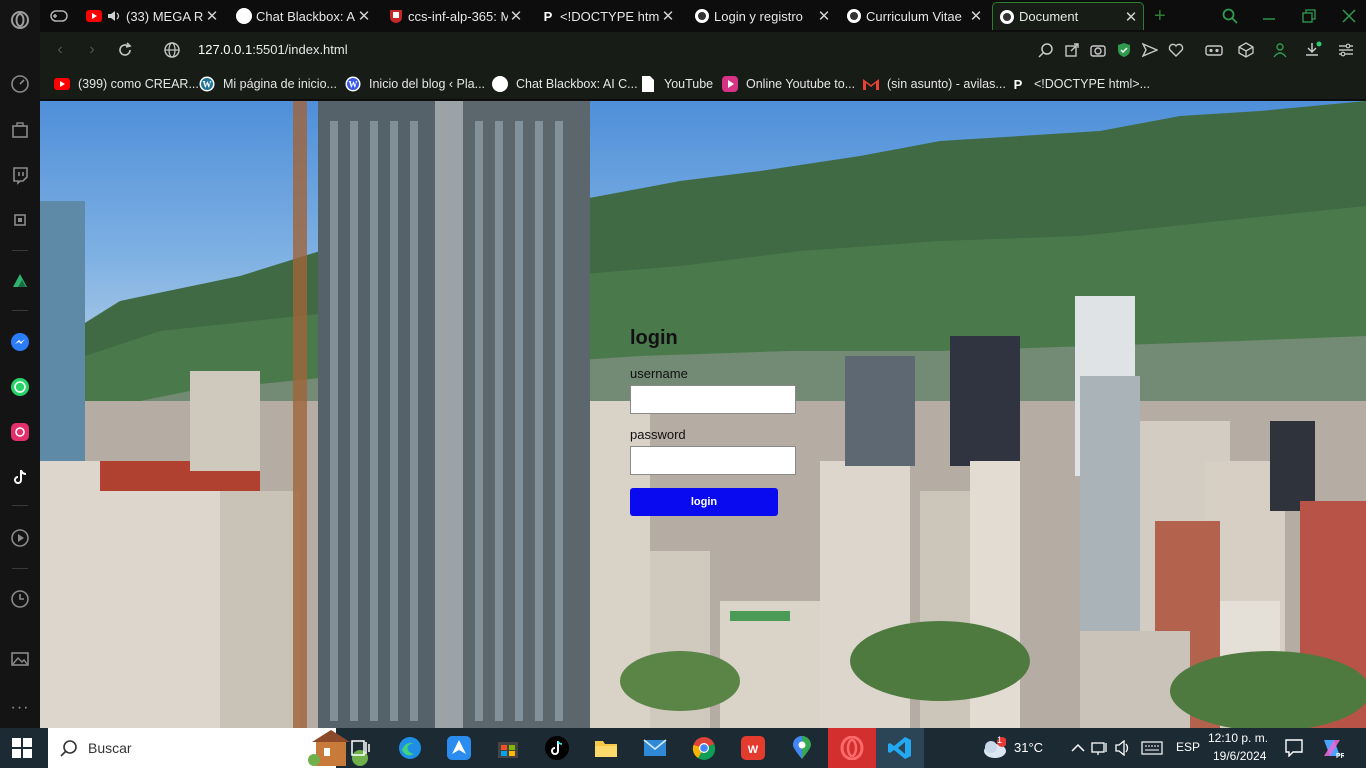  Describe the element at coordinates (459, 748) in the screenshot. I see `navigator-icon` at that location.